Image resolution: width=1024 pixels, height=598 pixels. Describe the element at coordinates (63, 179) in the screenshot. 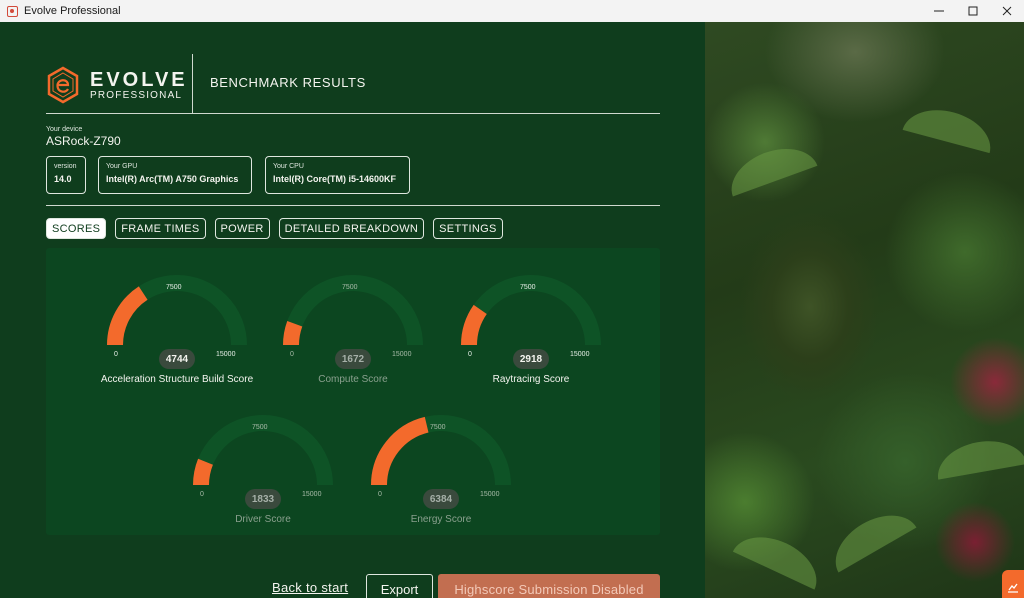

I see `version-value: 14.0` at that location.